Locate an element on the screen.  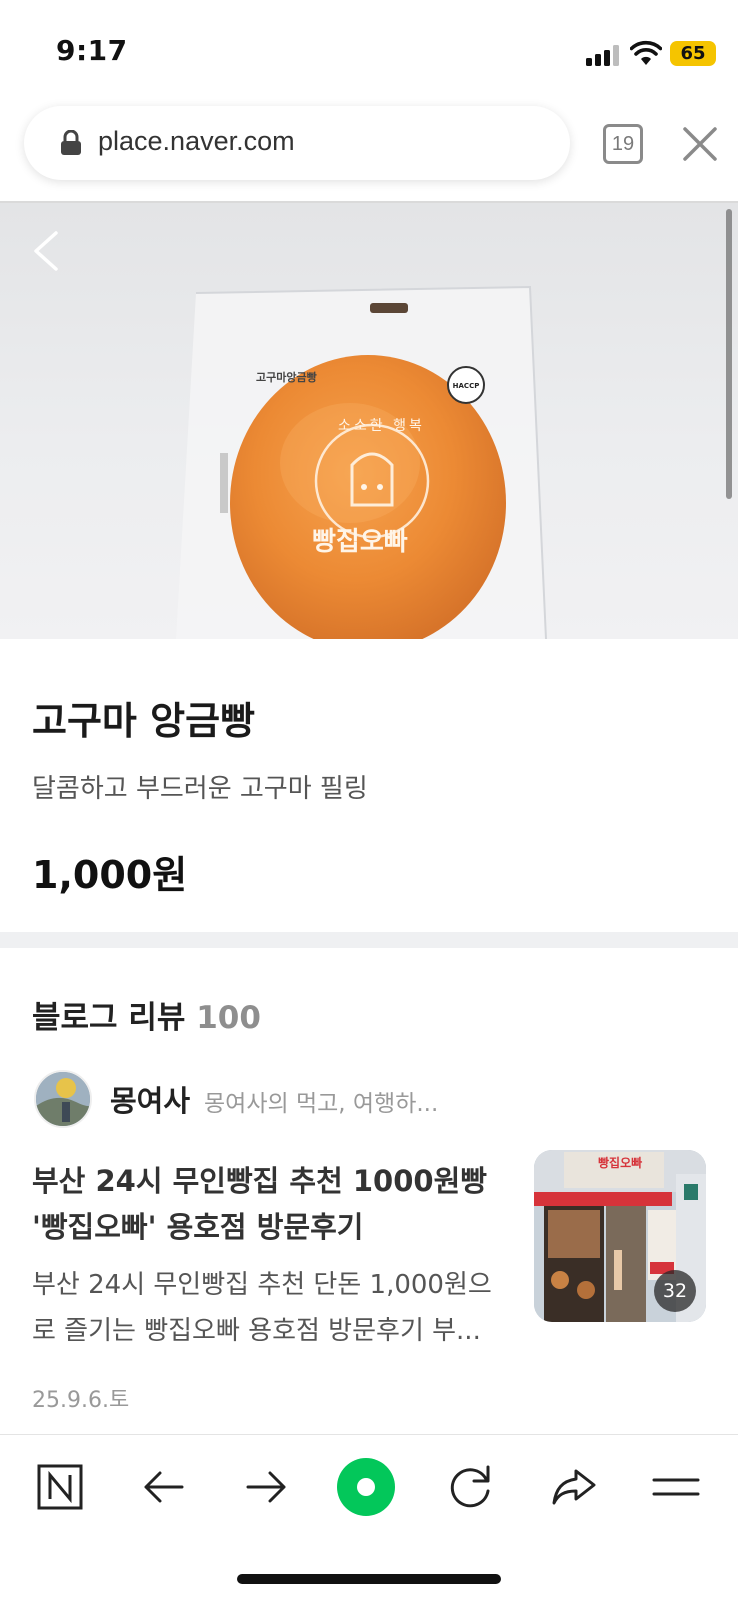
tab-count-button: 19 is located at coordinates (623, 144).